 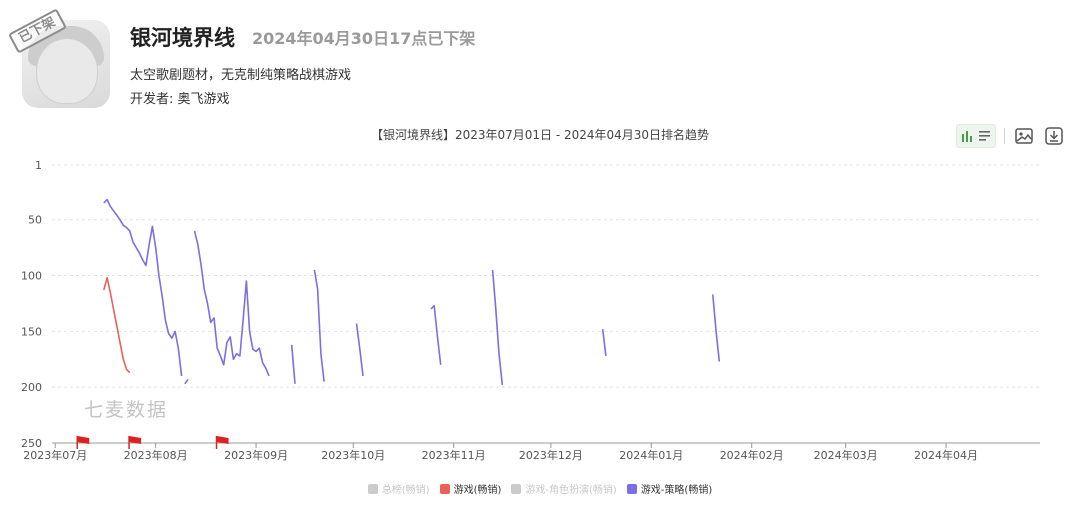 What do you see at coordinates (31, 387) in the screenshot?
I see `y-tick-label: 200` at bounding box center [31, 387].